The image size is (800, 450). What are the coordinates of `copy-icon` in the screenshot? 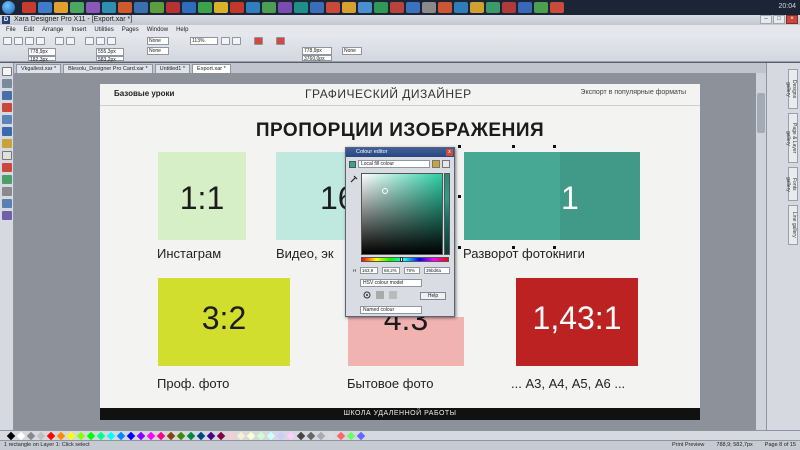 It's located at (100, 41).